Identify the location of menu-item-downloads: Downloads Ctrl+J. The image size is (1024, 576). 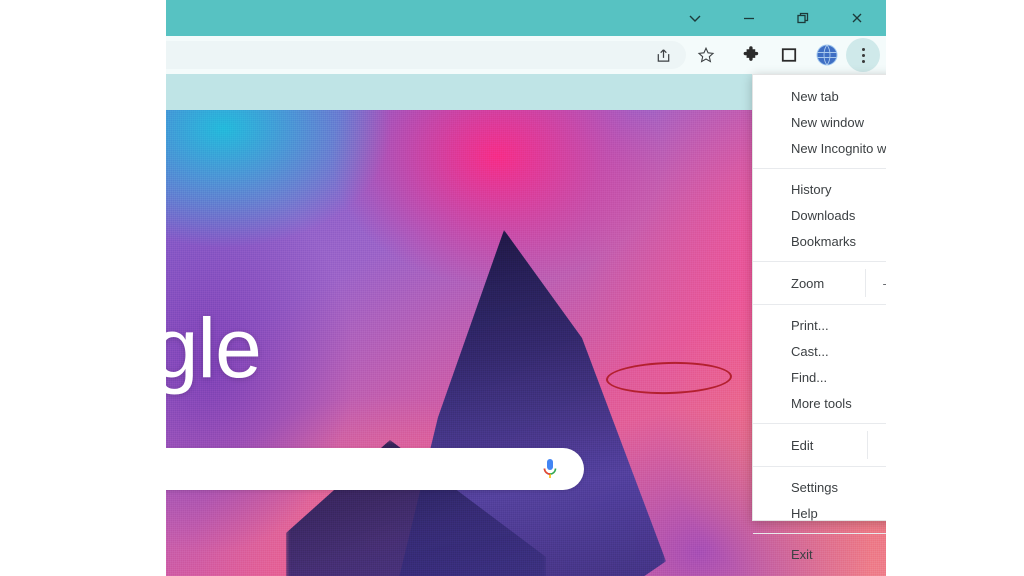
(819, 215).